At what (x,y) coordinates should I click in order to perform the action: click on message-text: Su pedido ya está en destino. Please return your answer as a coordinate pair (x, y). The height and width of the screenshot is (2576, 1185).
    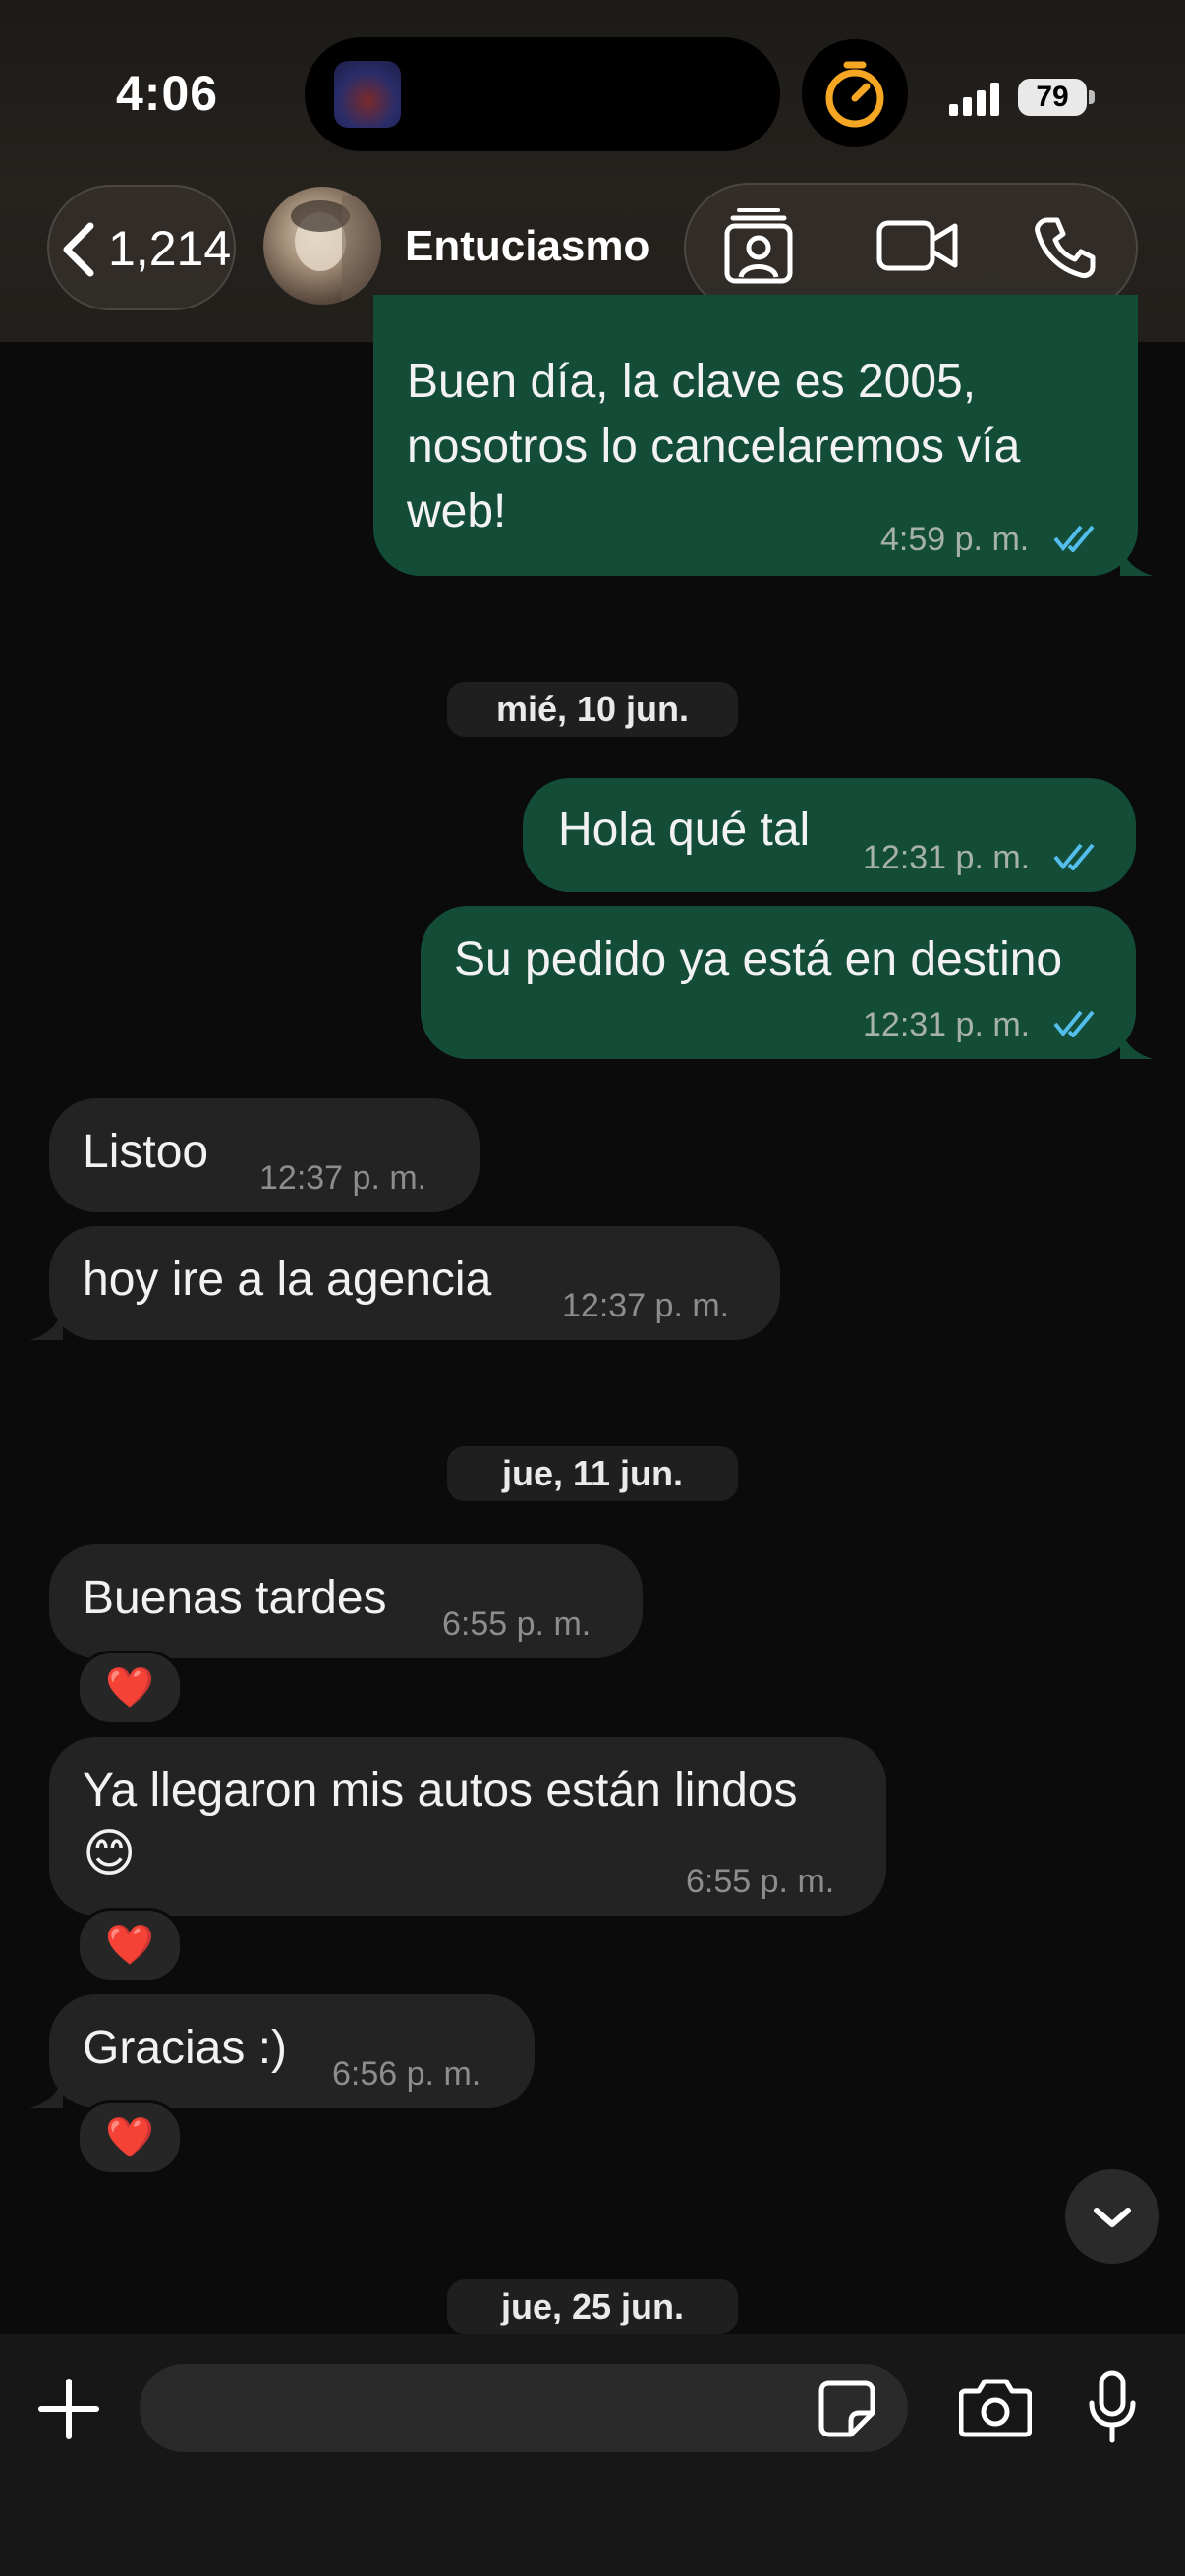
    Looking at the image, I should click on (759, 959).